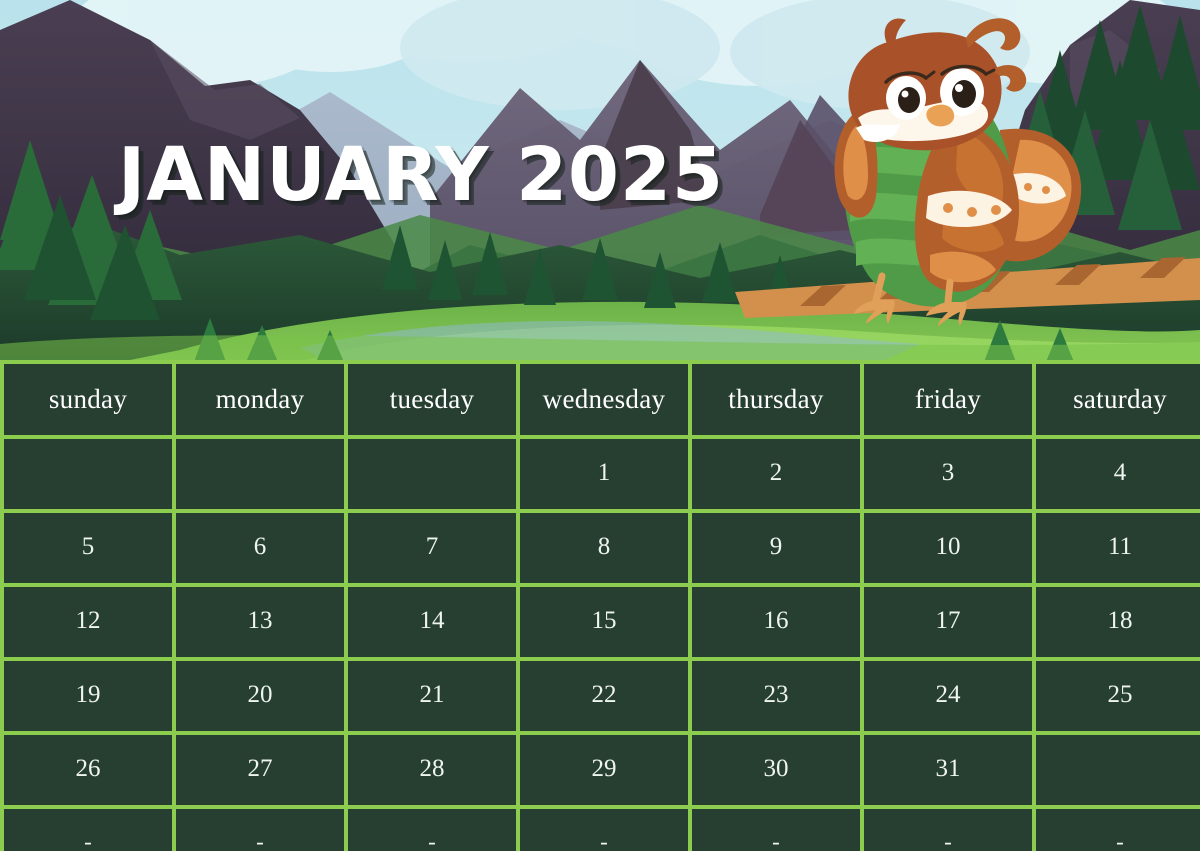 The height and width of the screenshot is (851, 1200). I want to click on date-number: 20, so click(260, 694).